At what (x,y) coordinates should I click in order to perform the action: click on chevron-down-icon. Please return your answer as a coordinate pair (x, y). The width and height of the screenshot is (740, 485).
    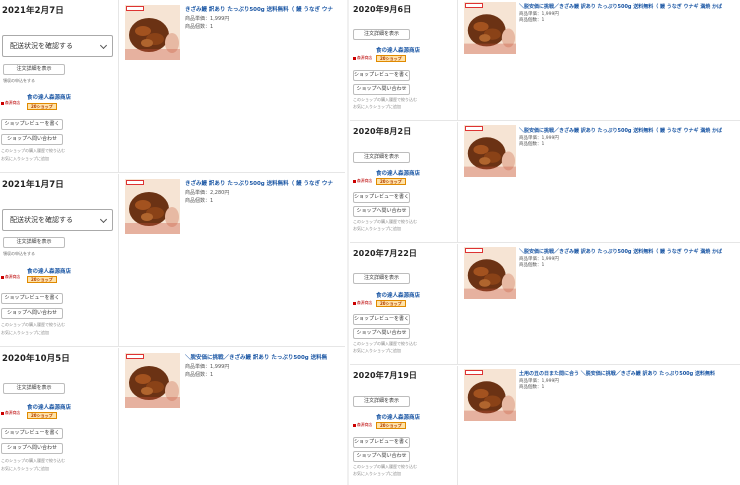
    Looking at the image, I should click on (103, 219).